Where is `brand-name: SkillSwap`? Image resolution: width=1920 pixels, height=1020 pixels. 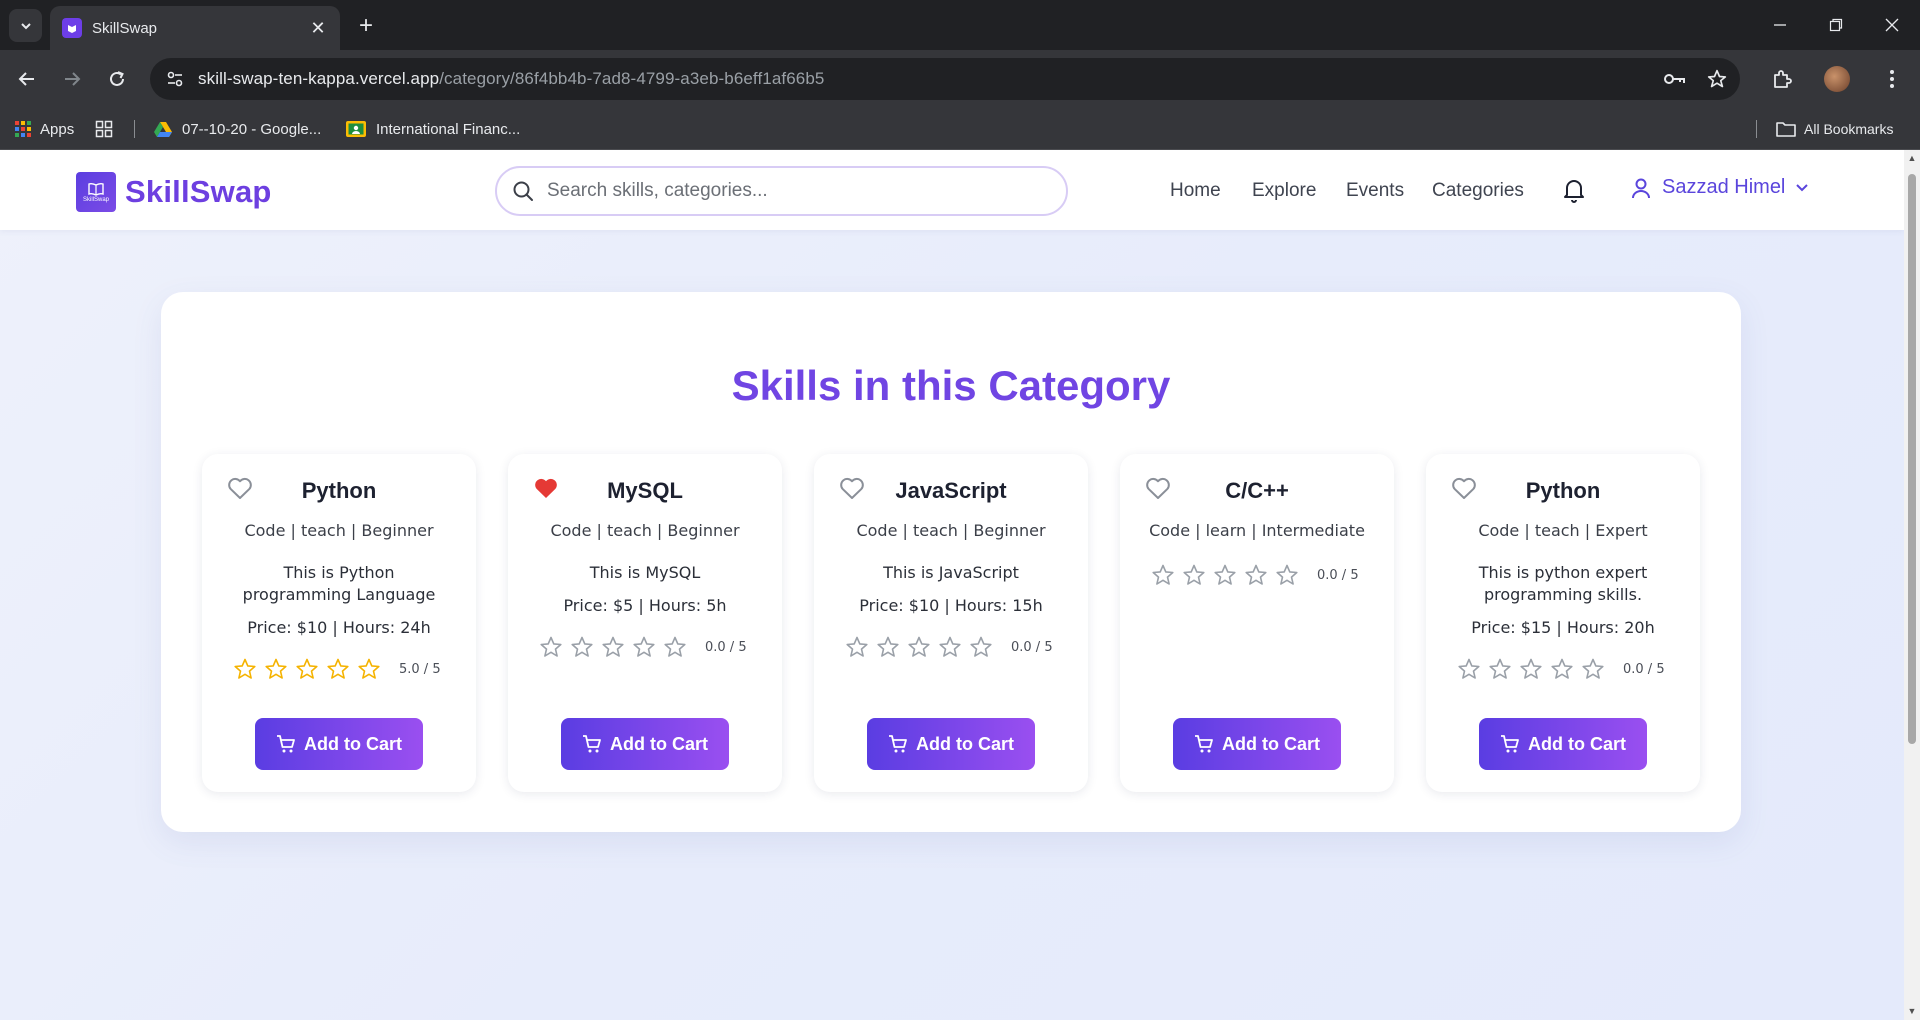
brand-name: SkillSwap is located at coordinates (198, 191).